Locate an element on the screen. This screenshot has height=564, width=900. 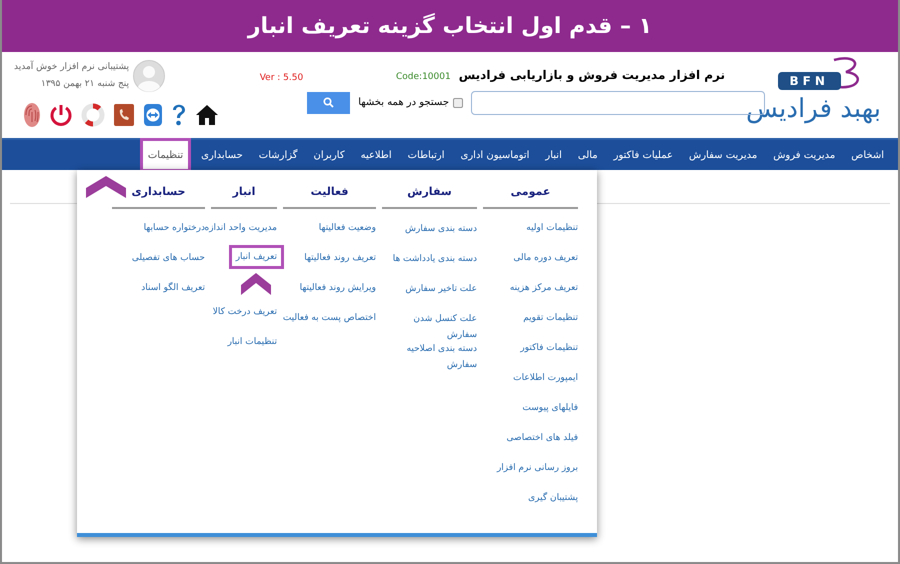
menu-item: دسته بندی اصلاحیه سفارش is located at coordinates (431, 356).